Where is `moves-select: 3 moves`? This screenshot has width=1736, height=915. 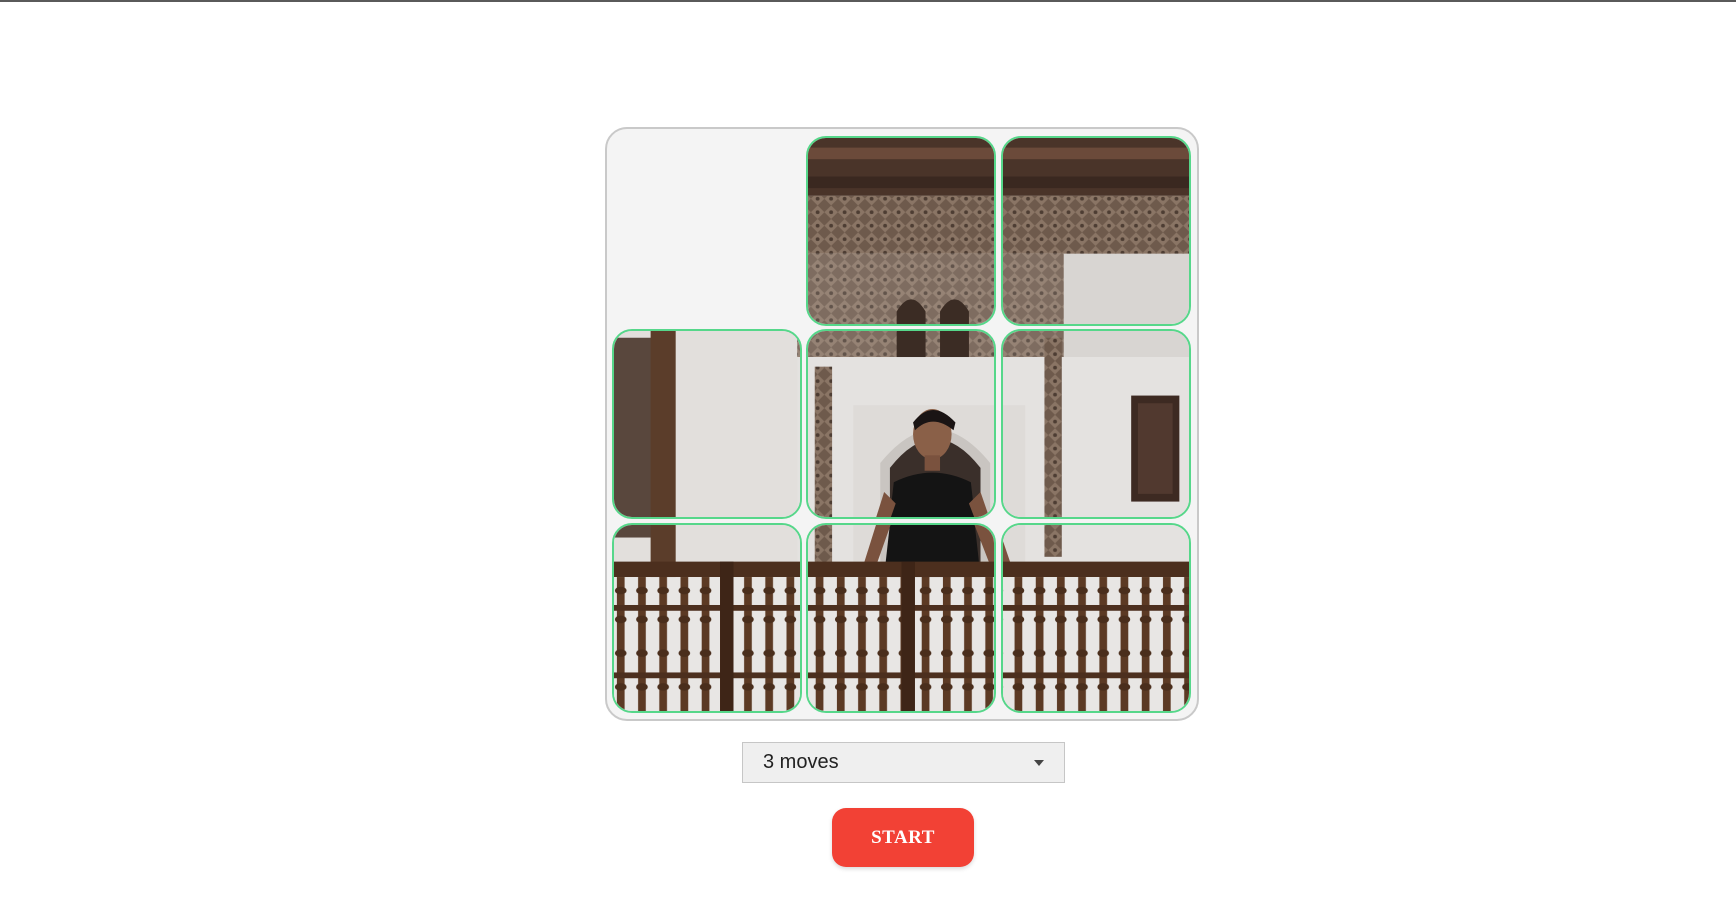
moves-select: 3 moves is located at coordinates (903, 762).